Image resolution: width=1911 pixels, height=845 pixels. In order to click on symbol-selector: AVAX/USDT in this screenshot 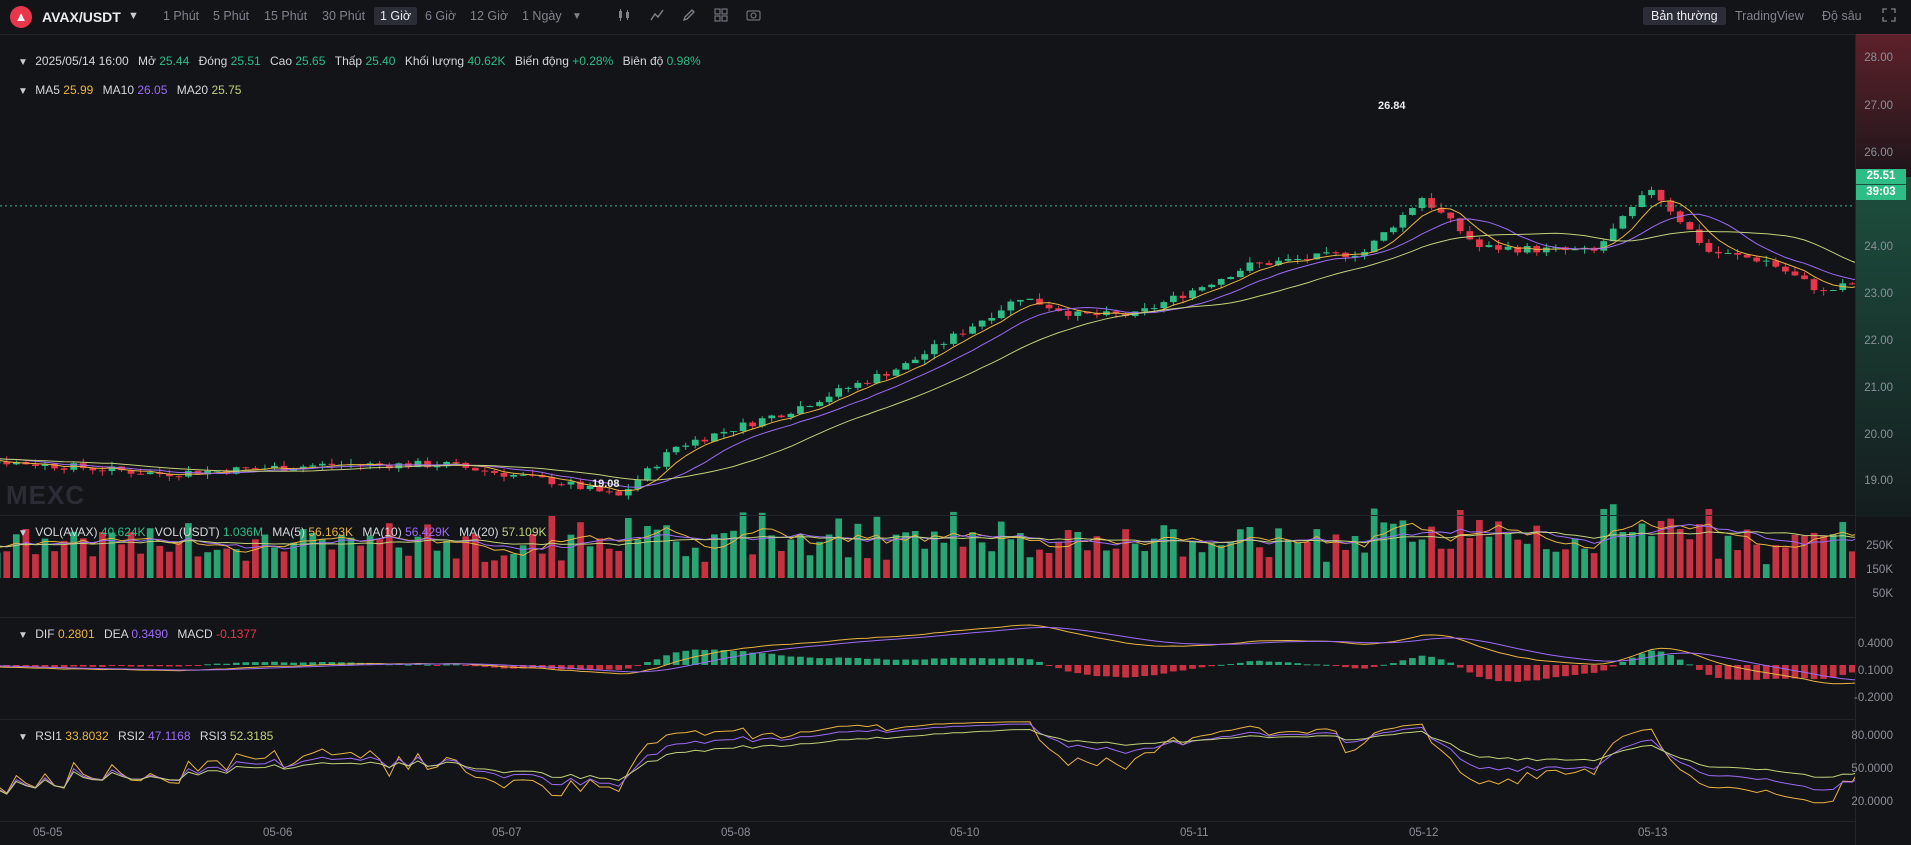, I will do `click(81, 17)`.